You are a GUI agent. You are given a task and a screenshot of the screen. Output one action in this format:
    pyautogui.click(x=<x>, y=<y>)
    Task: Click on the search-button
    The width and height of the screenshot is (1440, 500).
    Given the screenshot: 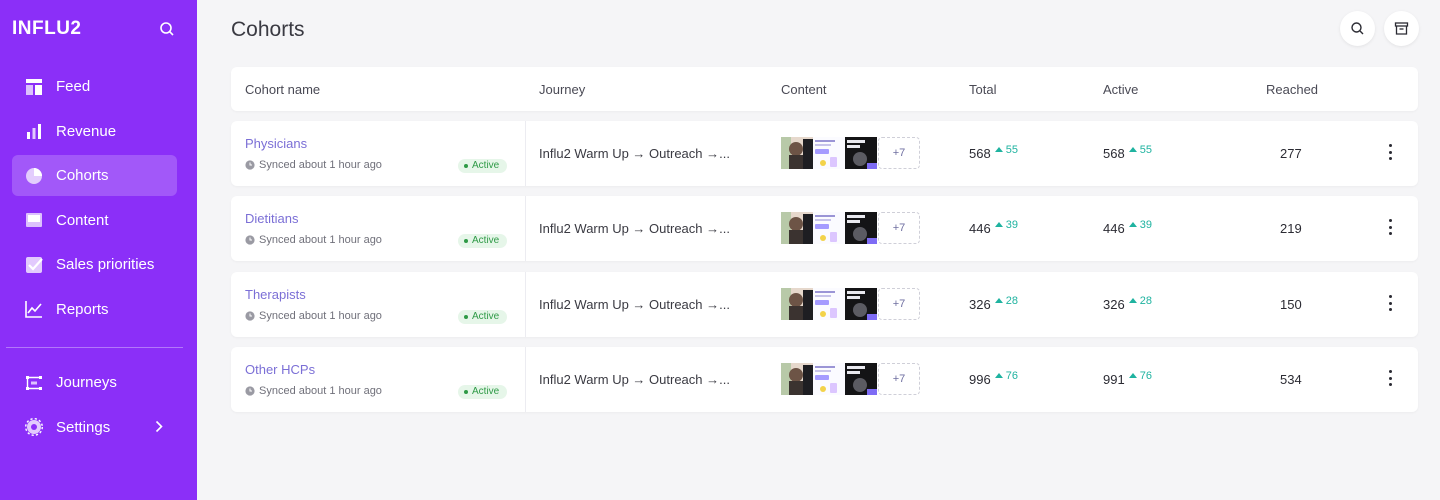 What is the action you would take?
    pyautogui.click(x=1357, y=28)
    